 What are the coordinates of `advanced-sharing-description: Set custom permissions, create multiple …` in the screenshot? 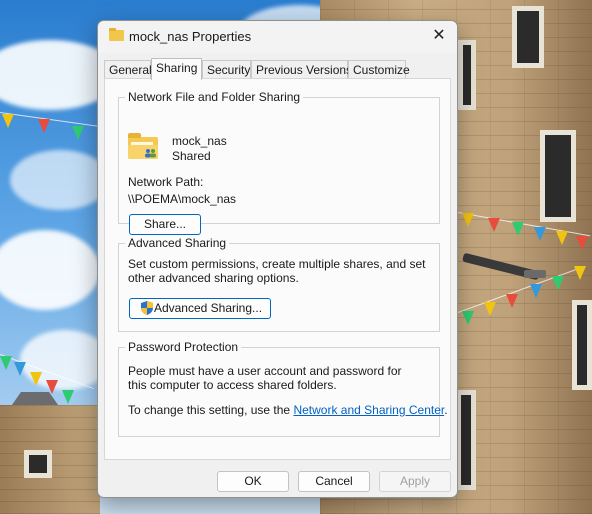 It's located at (277, 271).